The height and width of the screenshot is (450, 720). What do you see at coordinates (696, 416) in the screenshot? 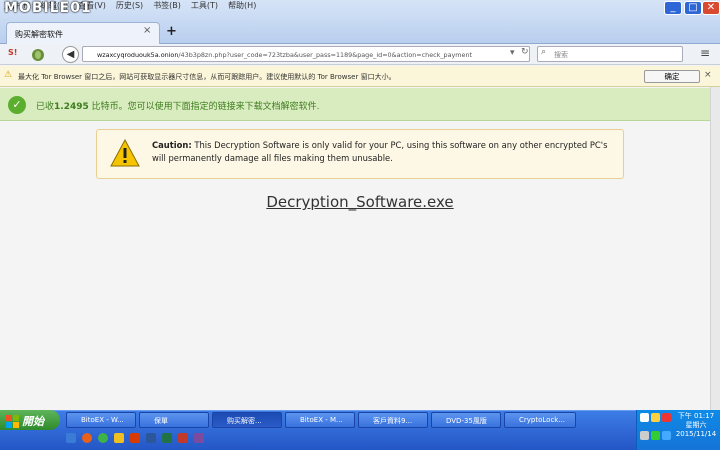
I see `clock-time: 下午 01:17` at bounding box center [696, 416].